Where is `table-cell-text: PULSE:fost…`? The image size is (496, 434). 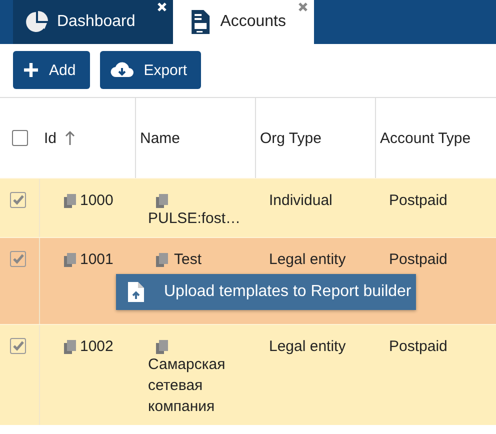
table-cell-text: PULSE:fost… is located at coordinates (194, 219).